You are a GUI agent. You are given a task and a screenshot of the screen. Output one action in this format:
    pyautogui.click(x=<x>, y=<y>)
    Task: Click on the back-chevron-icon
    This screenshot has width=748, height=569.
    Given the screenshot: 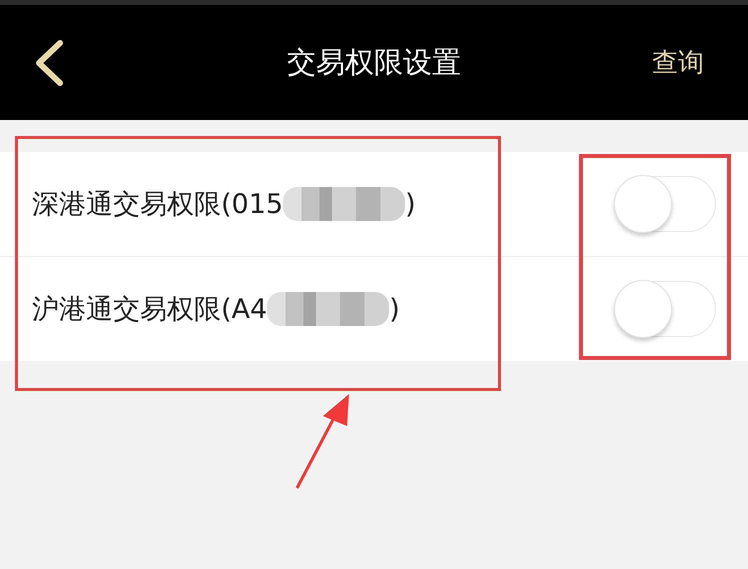 What is the action you would take?
    pyautogui.click(x=49, y=63)
    